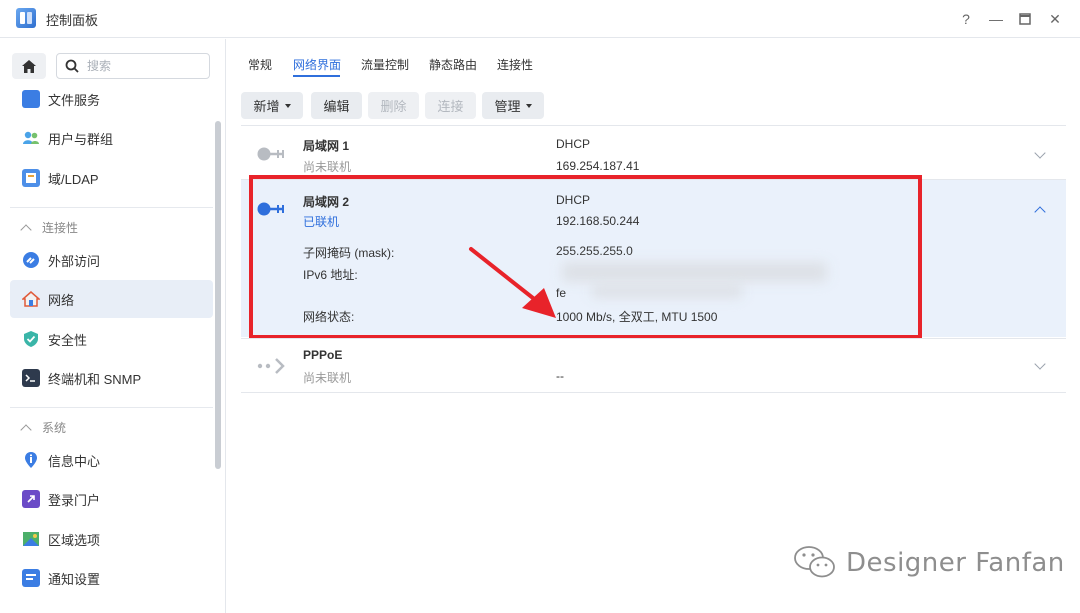 This screenshot has height=613, width=1080. Describe the element at coordinates (560, 376) in the screenshot. I see `interface-ip: --` at that location.